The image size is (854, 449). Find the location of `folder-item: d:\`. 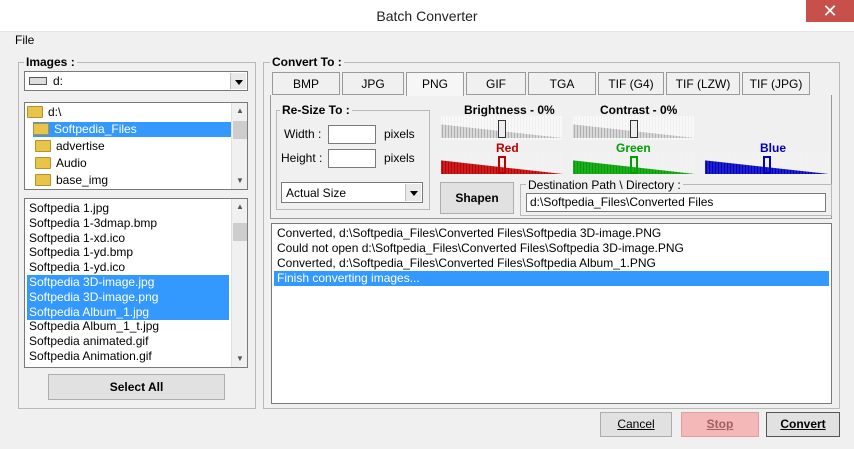

folder-item: d:\ is located at coordinates (129, 112).